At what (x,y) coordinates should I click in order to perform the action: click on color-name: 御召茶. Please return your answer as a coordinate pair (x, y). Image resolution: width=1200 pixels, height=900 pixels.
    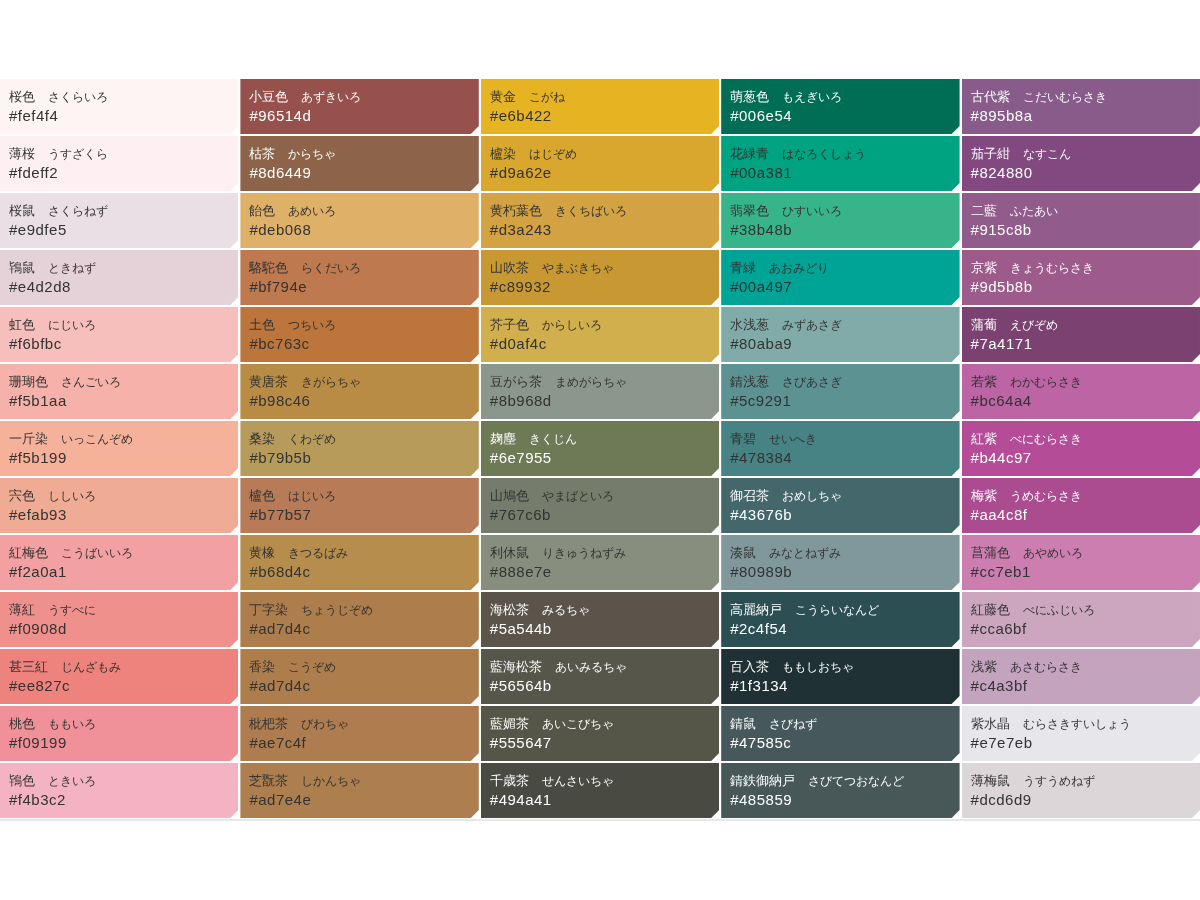
    Looking at the image, I should click on (750, 496).